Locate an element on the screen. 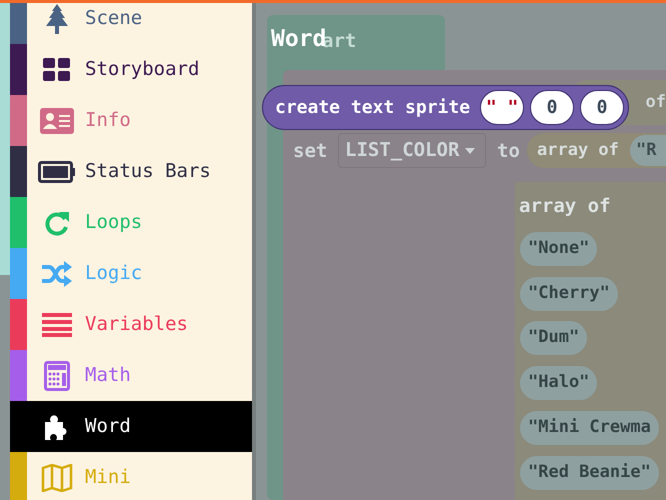  id-card-icon is located at coordinates (57, 121).